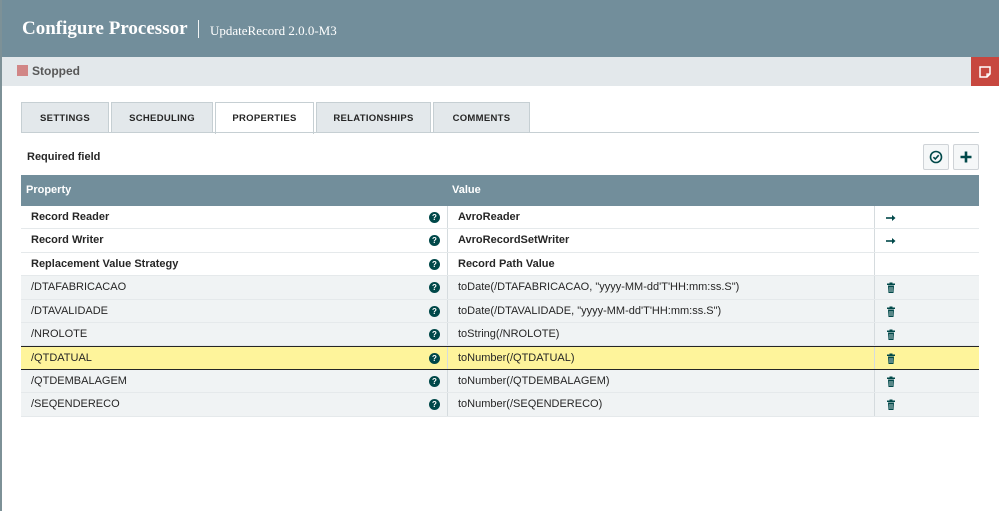 Image resolution: width=999 pixels, height=511 pixels. I want to click on plus-icon, so click(966, 157).